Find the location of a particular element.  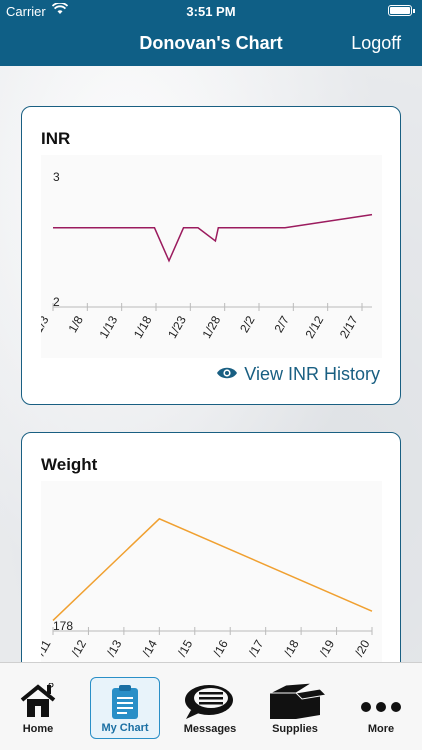

status-bar: Carrier 3:51 PM is located at coordinates (211, 11).